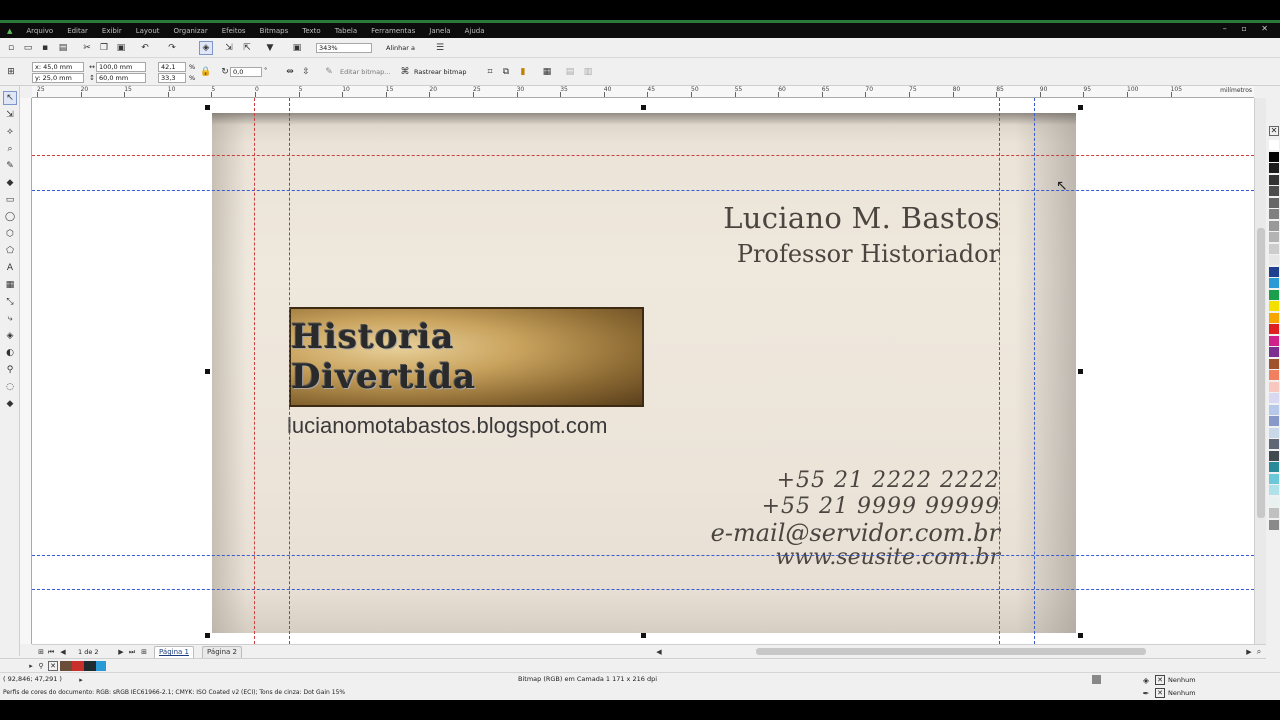  What do you see at coordinates (145, 48) in the screenshot?
I see `undo-icon: ↶` at bounding box center [145, 48].